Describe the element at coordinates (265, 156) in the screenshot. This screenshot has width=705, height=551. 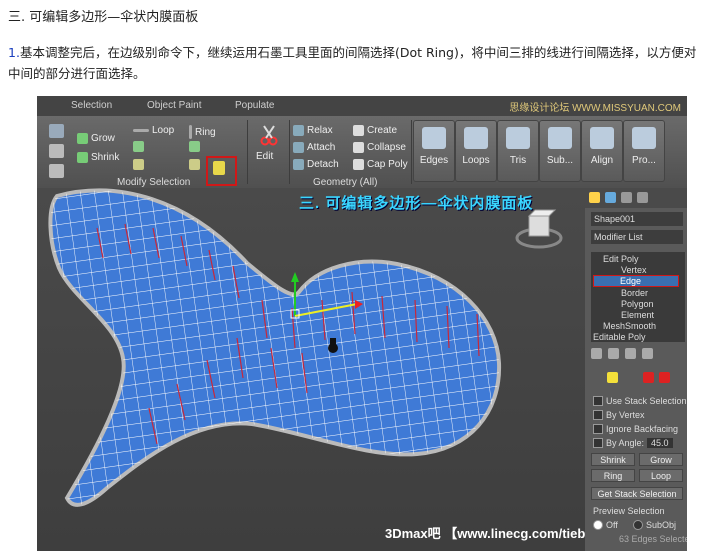
I see `edit-label: Edit` at that location.